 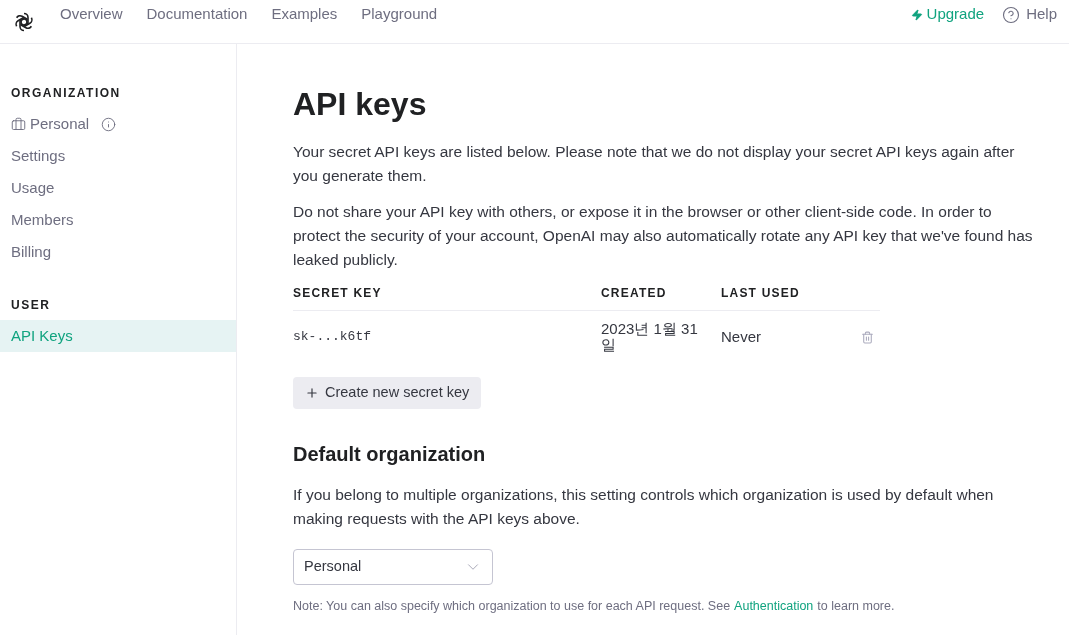 What do you see at coordinates (304, 14) in the screenshot?
I see `nav-link: Examples` at bounding box center [304, 14].